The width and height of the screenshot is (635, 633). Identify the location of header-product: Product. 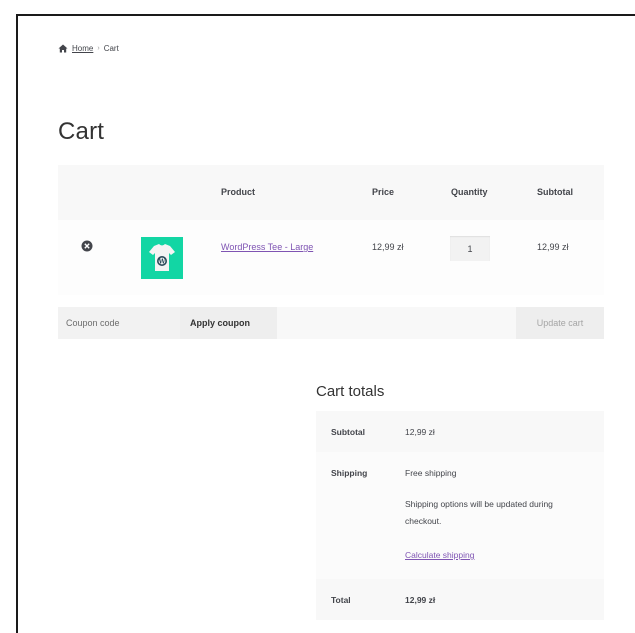
(238, 192).